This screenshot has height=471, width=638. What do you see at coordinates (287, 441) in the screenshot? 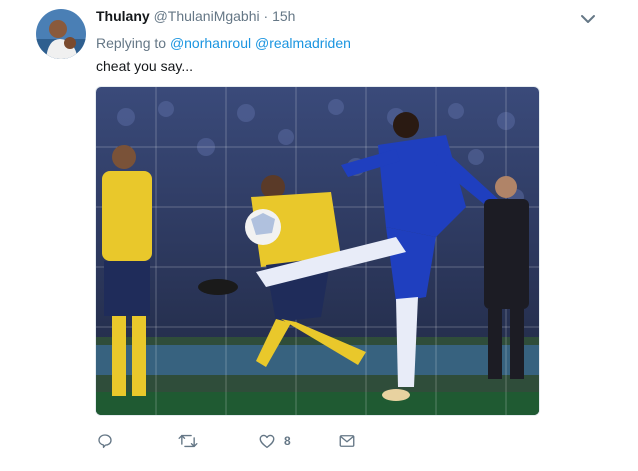
I see `like-count: 8` at bounding box center [287, 441].